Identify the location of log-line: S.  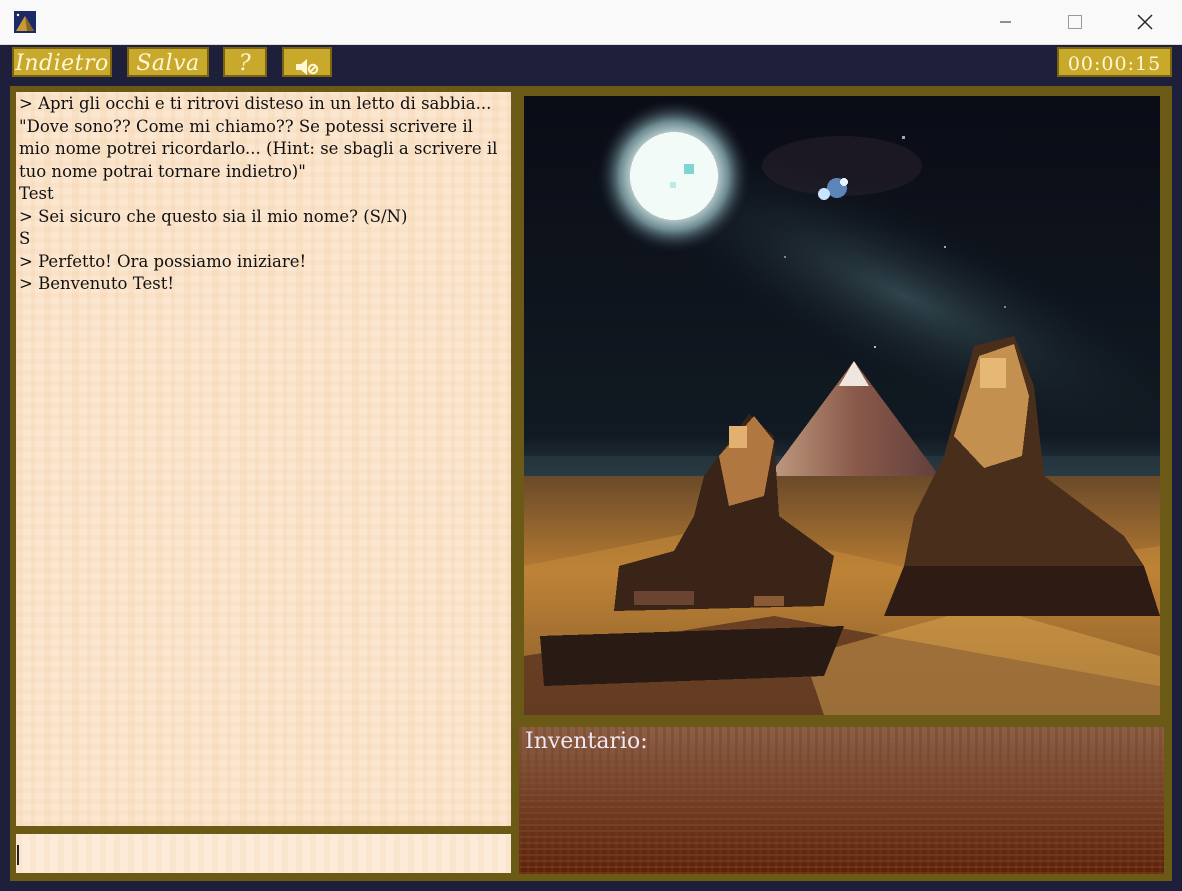
(25, 238).